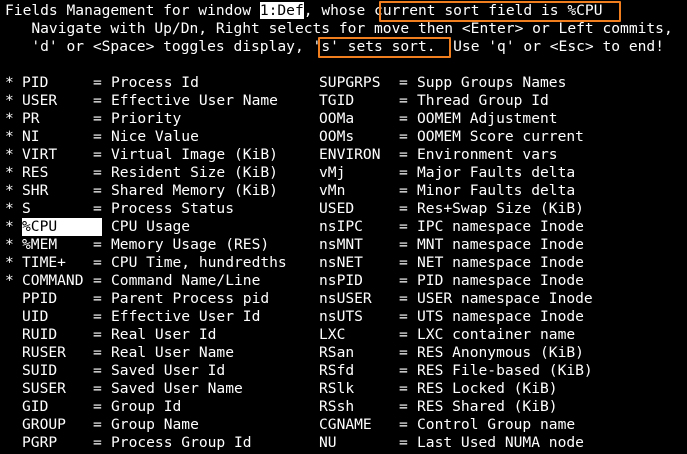 The height and width of the screenshot is (454, 687). Describe the element at coordinates (39, 245) in the screenshot. I see `field-name: %MEM` at that location.